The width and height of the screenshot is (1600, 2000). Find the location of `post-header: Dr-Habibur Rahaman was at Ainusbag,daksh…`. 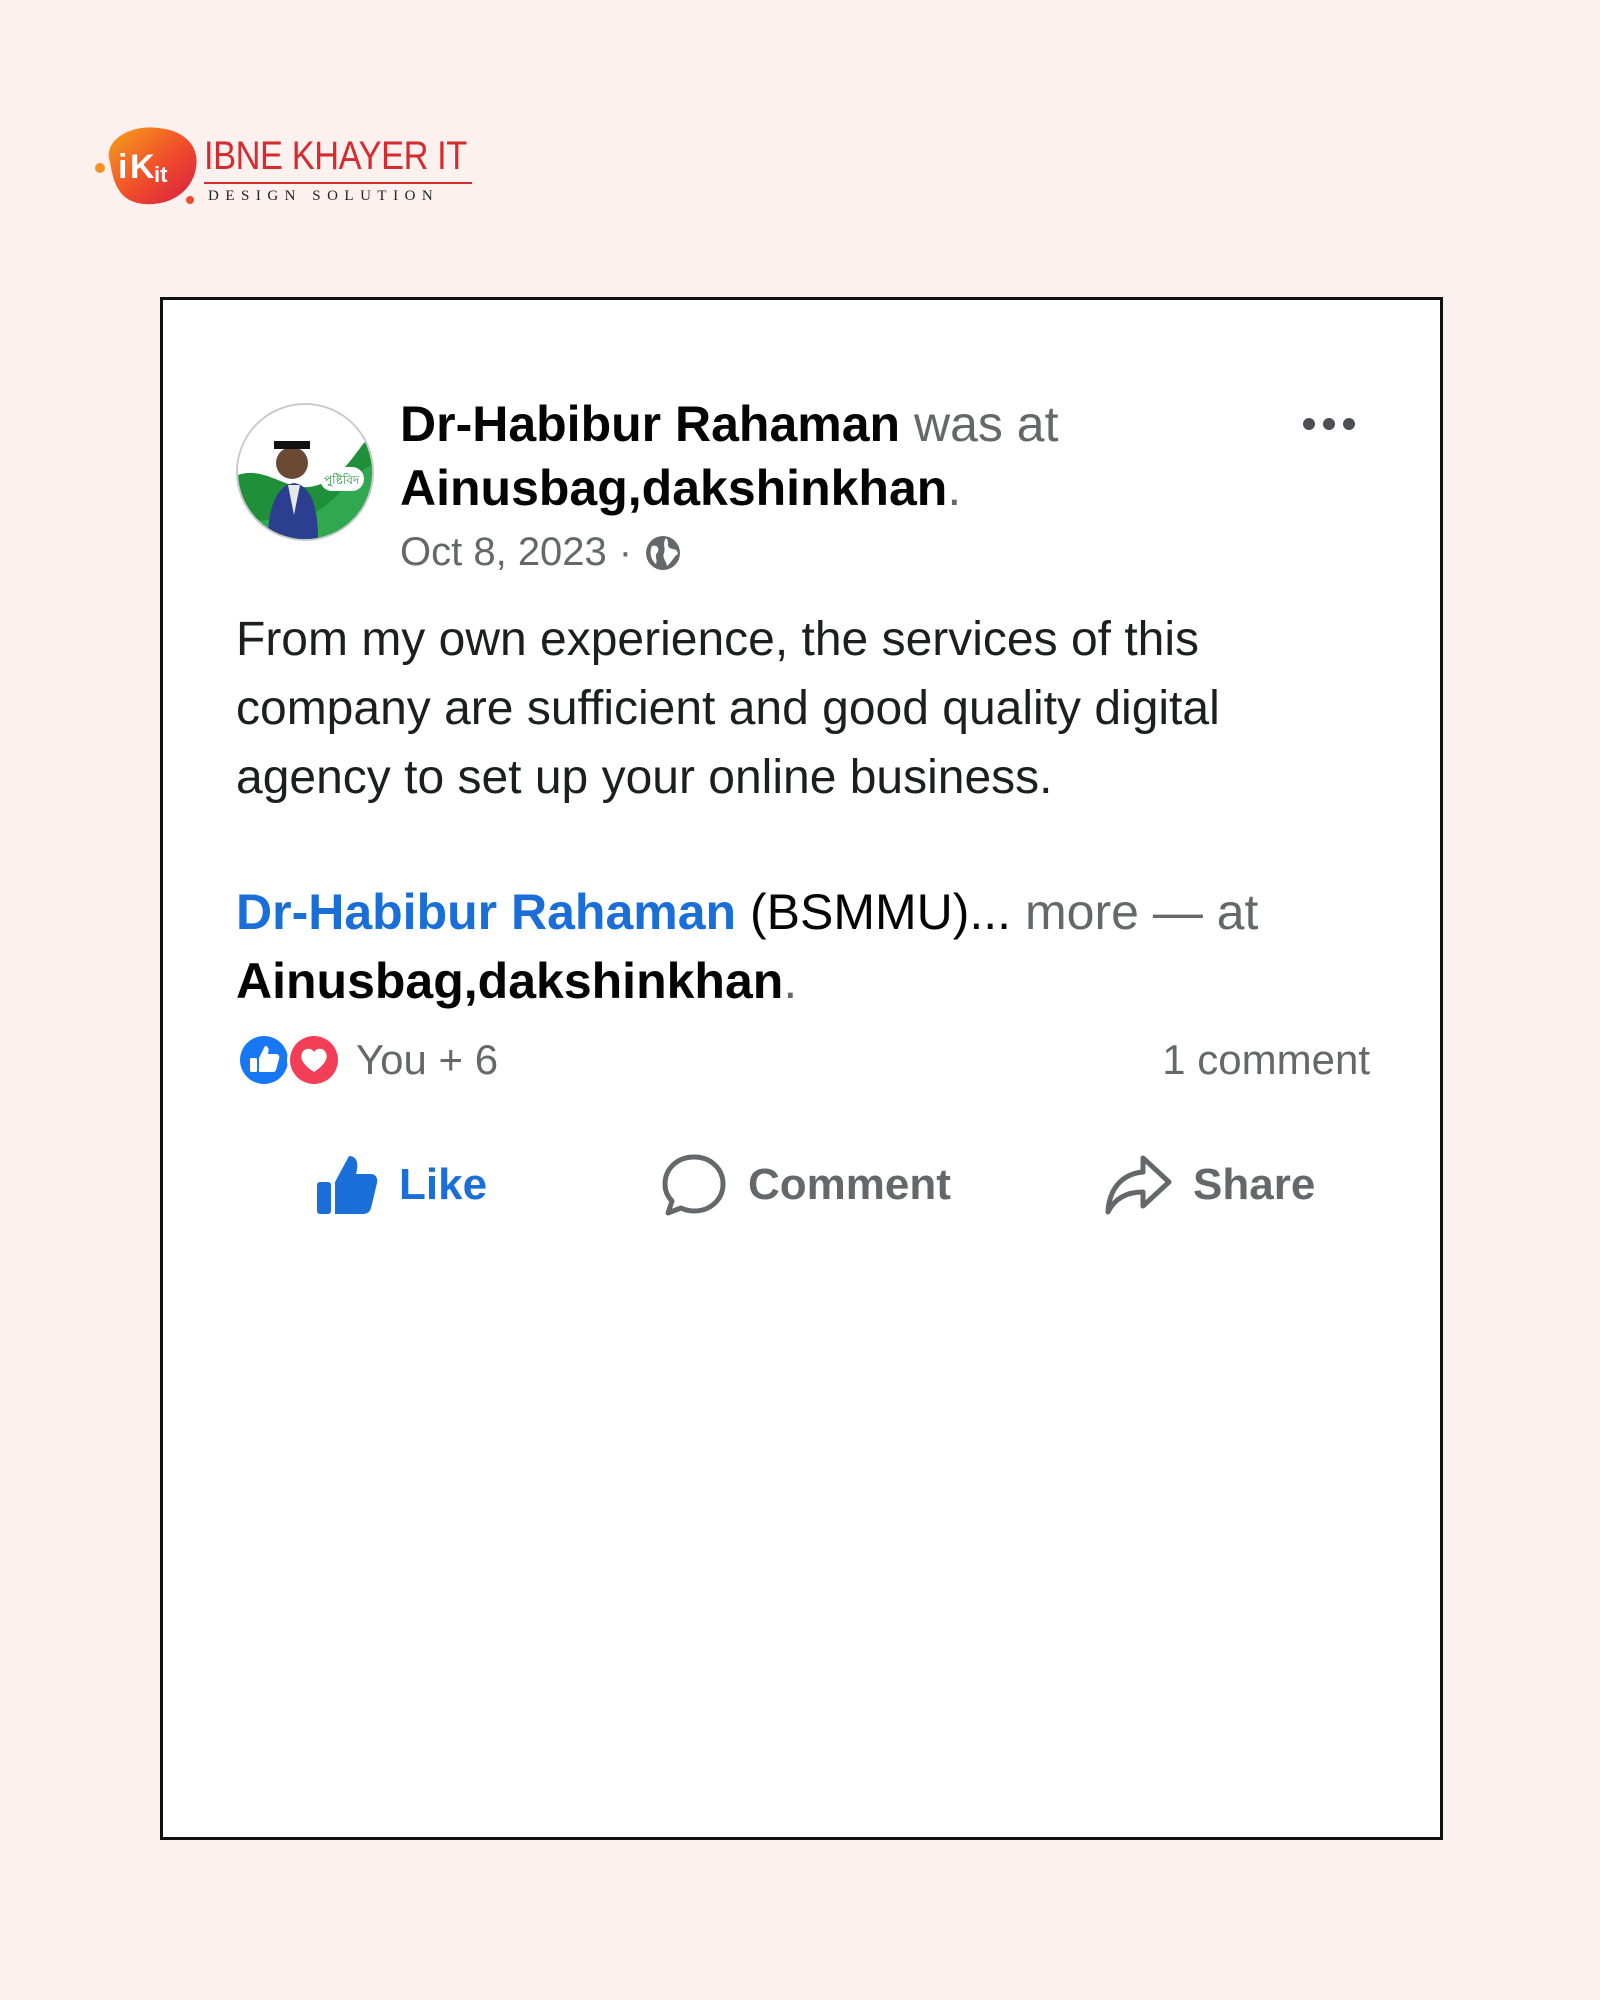

post-header: Dr-Habibur Rahaman was at Ainusbag,daksh… is located at coordinates (780, 456).